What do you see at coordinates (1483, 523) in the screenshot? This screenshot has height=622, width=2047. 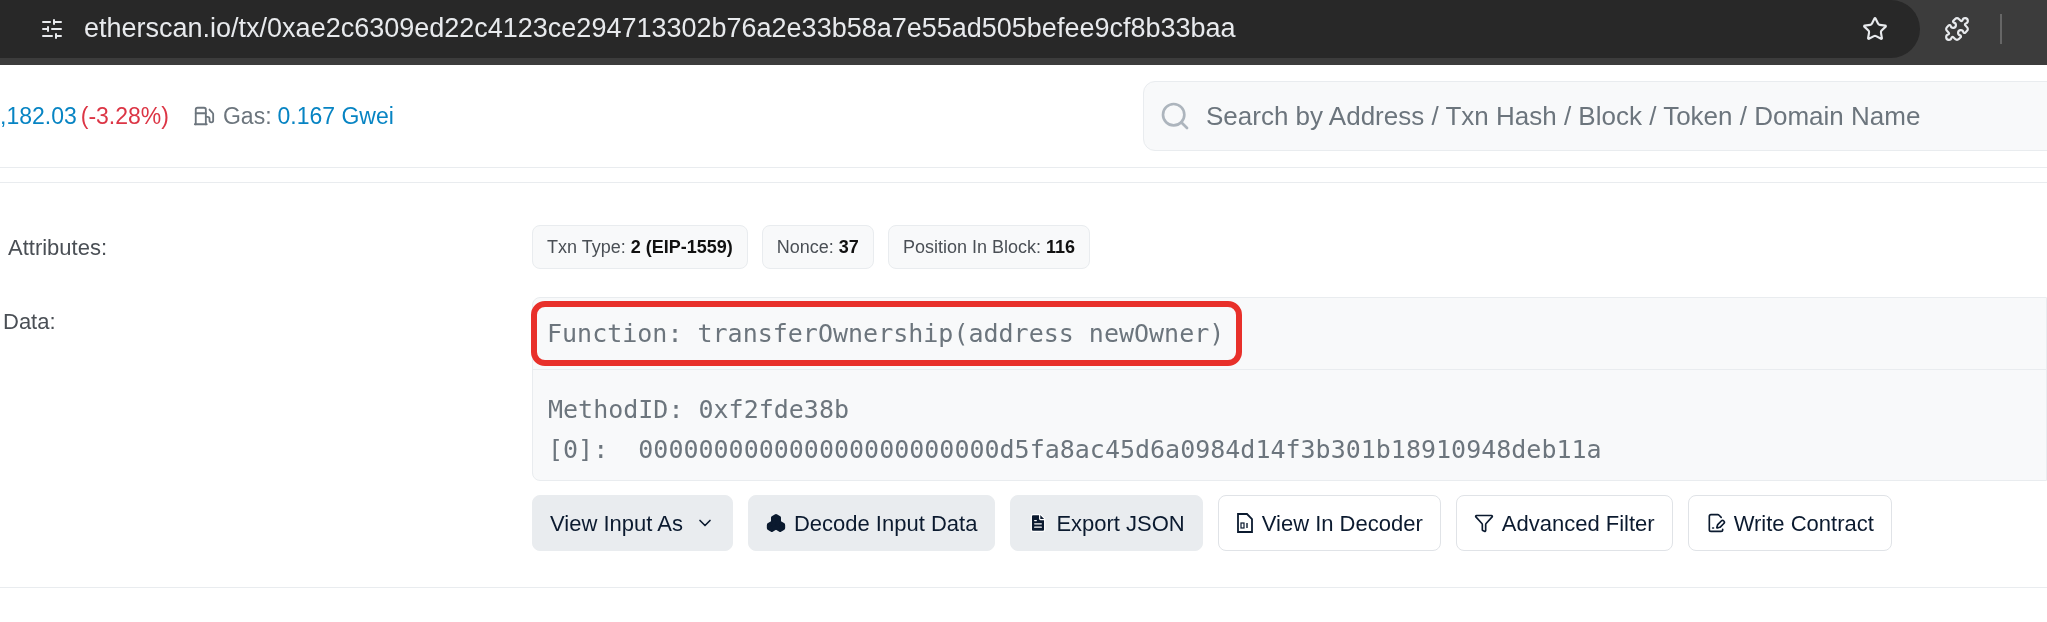 I see `filter-icon` at bounding box center [1483, 523].